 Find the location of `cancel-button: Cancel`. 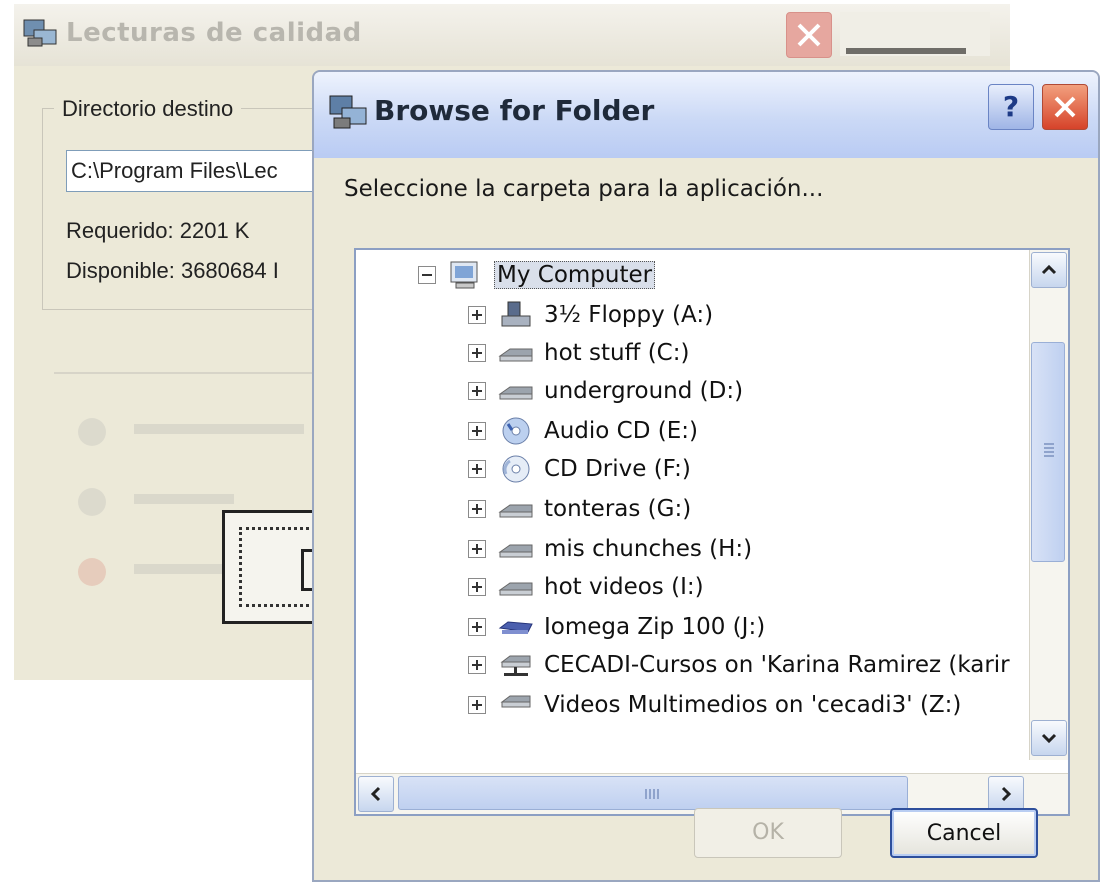

cancel-button: Cancel is located at coordinates (964, 833).